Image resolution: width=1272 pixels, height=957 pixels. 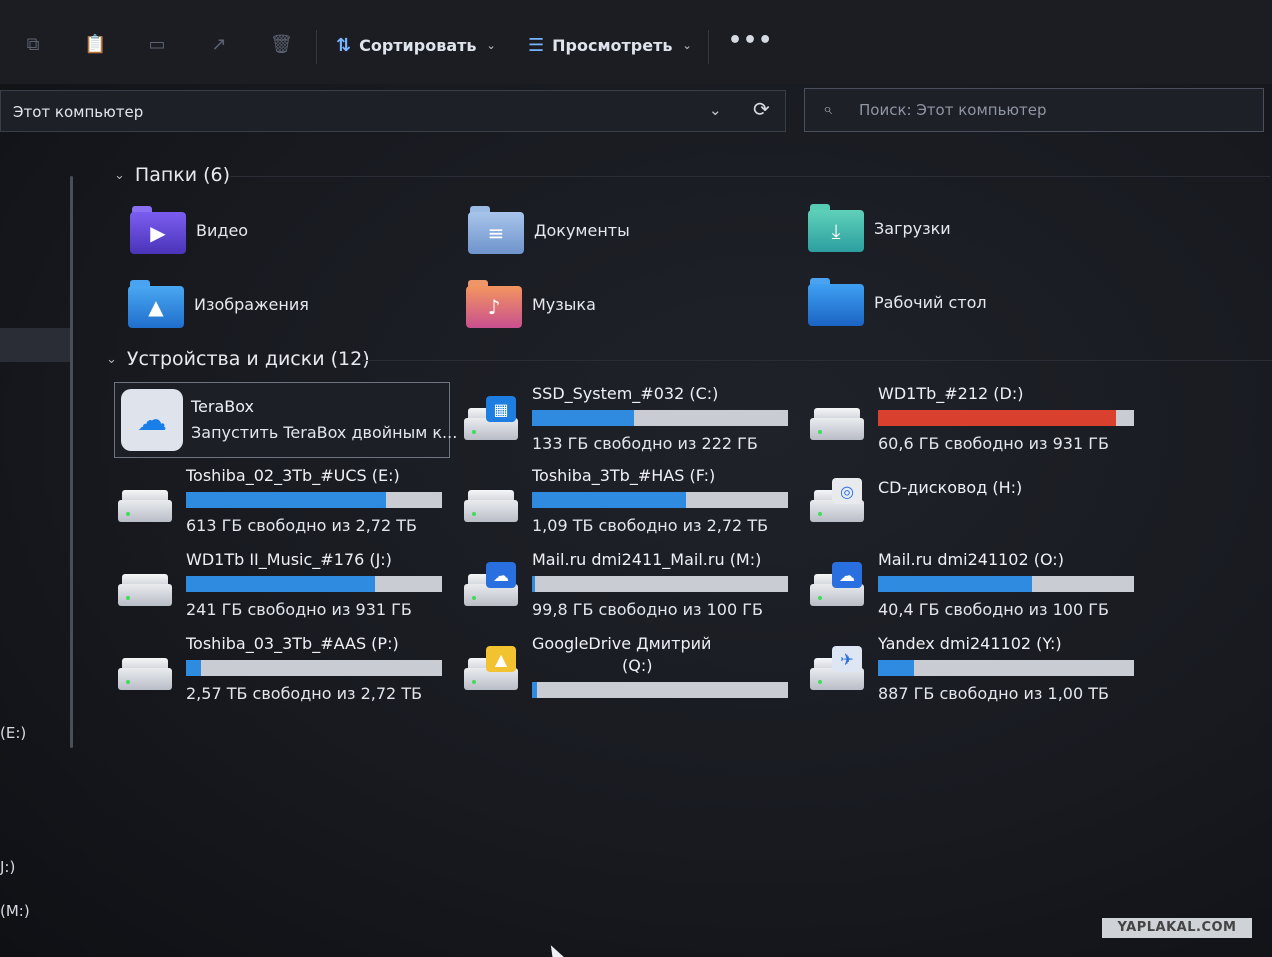 I want to click on search-box: ⌕ Поиск: Этот компьютер, so click(x=1034, y=110).